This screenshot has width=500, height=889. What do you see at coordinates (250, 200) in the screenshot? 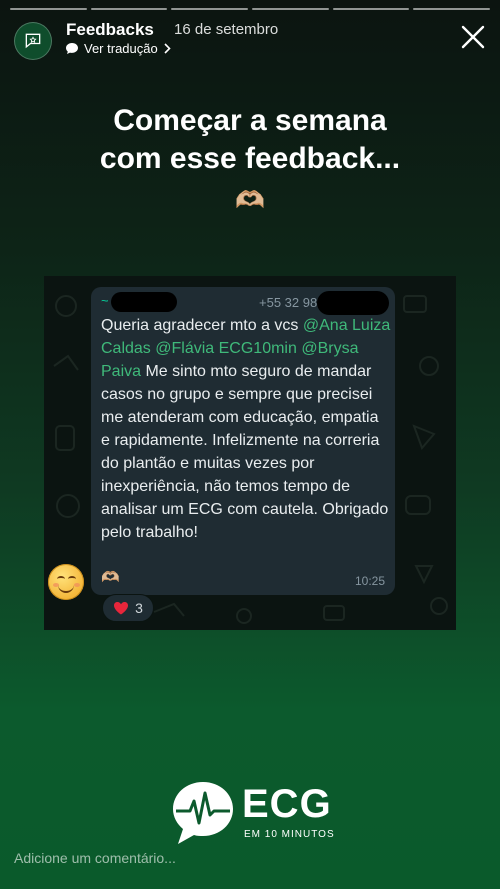
I see `heart-hands-emoji: 🫶🏼` at bounding box center [250, 200].